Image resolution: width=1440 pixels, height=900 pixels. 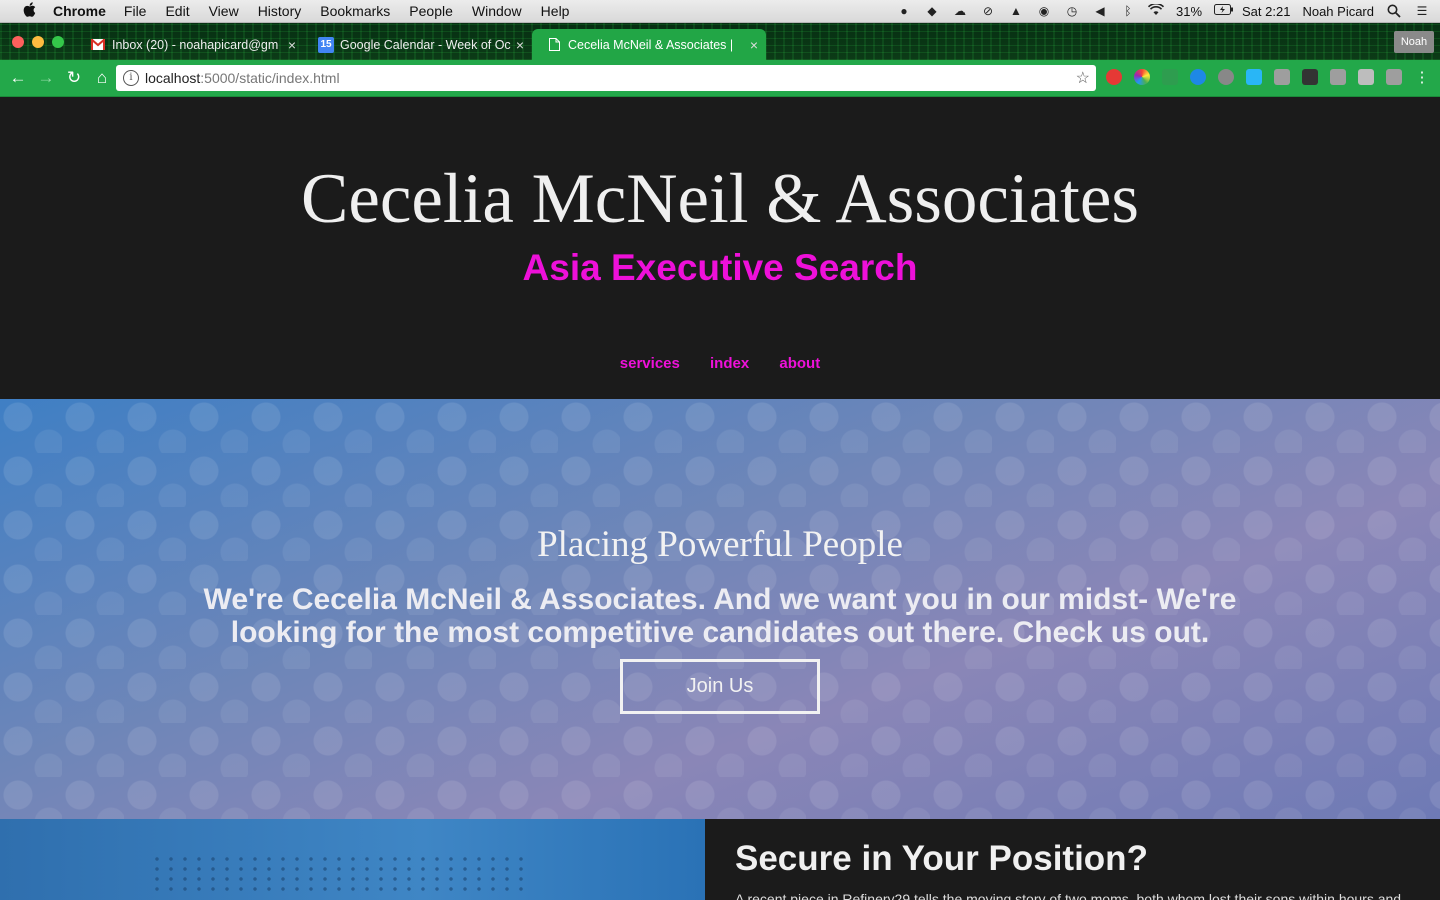 What do you see at coordinates (720, 686) in the screenshot?
I see `join-us-button: Join Us` at bounding box center [720, 686].